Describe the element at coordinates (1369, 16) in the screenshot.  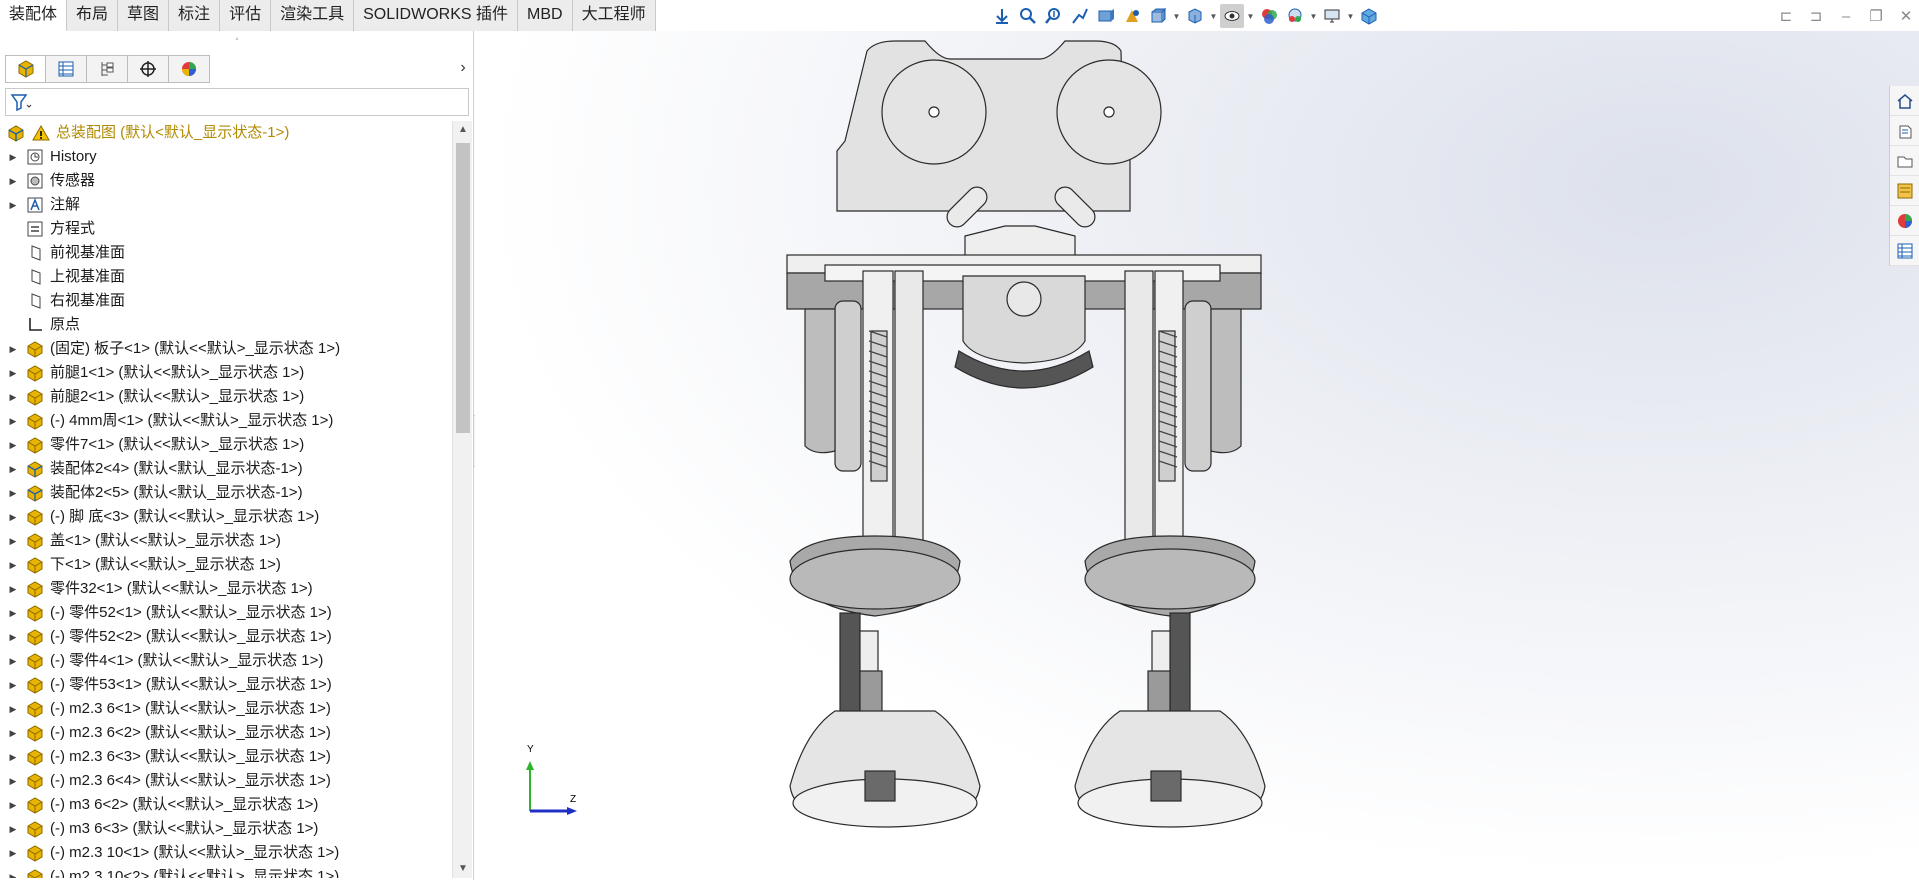
I see `3d-view-icon` at that location.